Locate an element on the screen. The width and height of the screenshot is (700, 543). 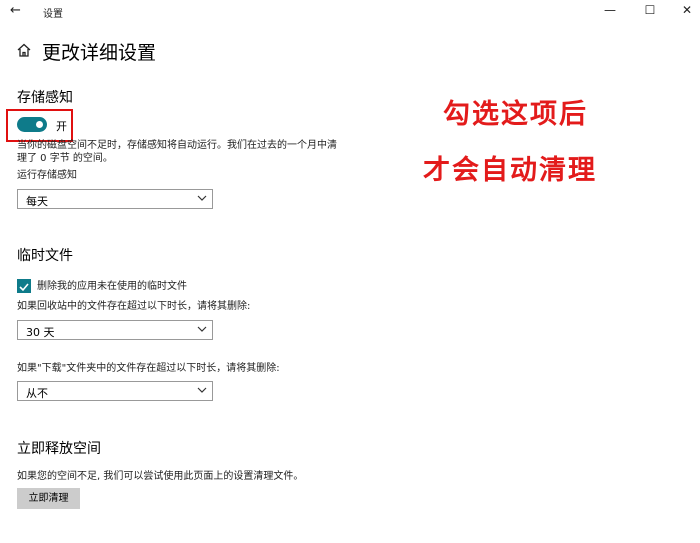
storage-sense-toggle is located at coordinates (32, 124).